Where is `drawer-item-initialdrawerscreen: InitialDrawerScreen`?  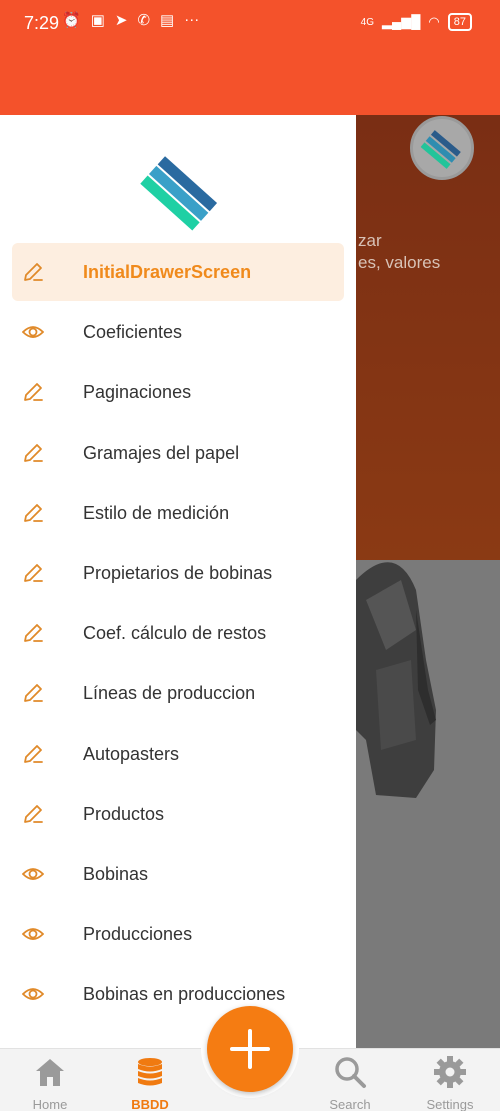 drawer-item-initialdrawerscreen: InitialDrawerScreen is located at coordinates (178, 272).